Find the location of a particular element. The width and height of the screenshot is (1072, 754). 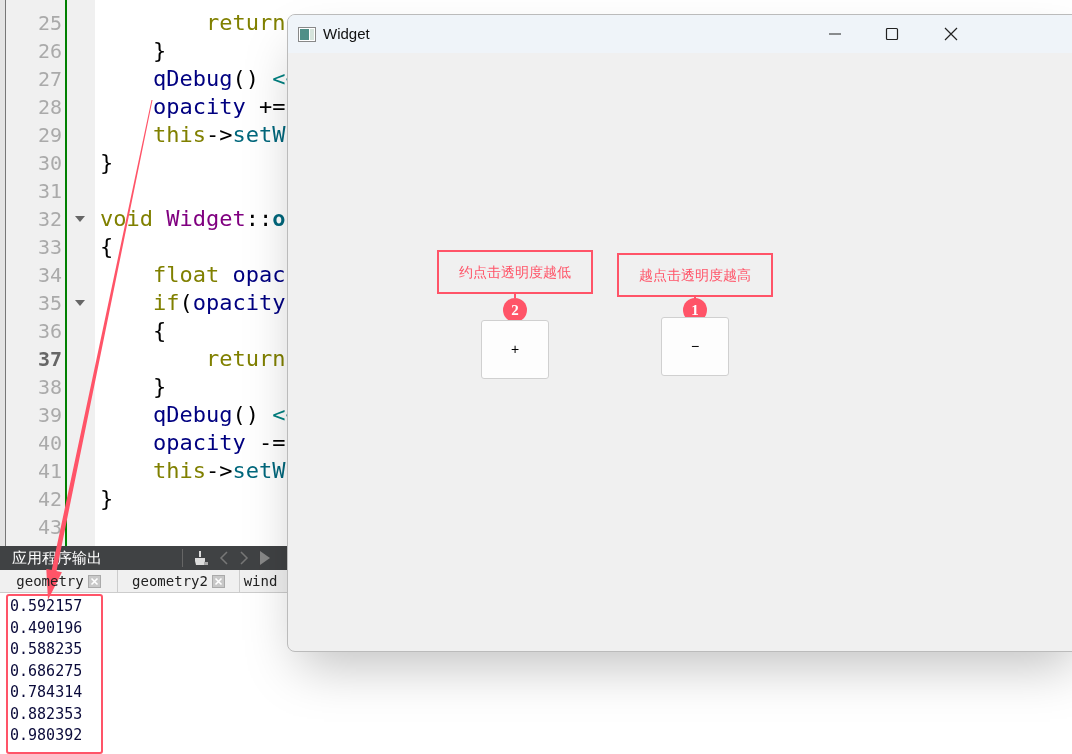

output-line: 0.592157 is located at coordinates (47, 606).